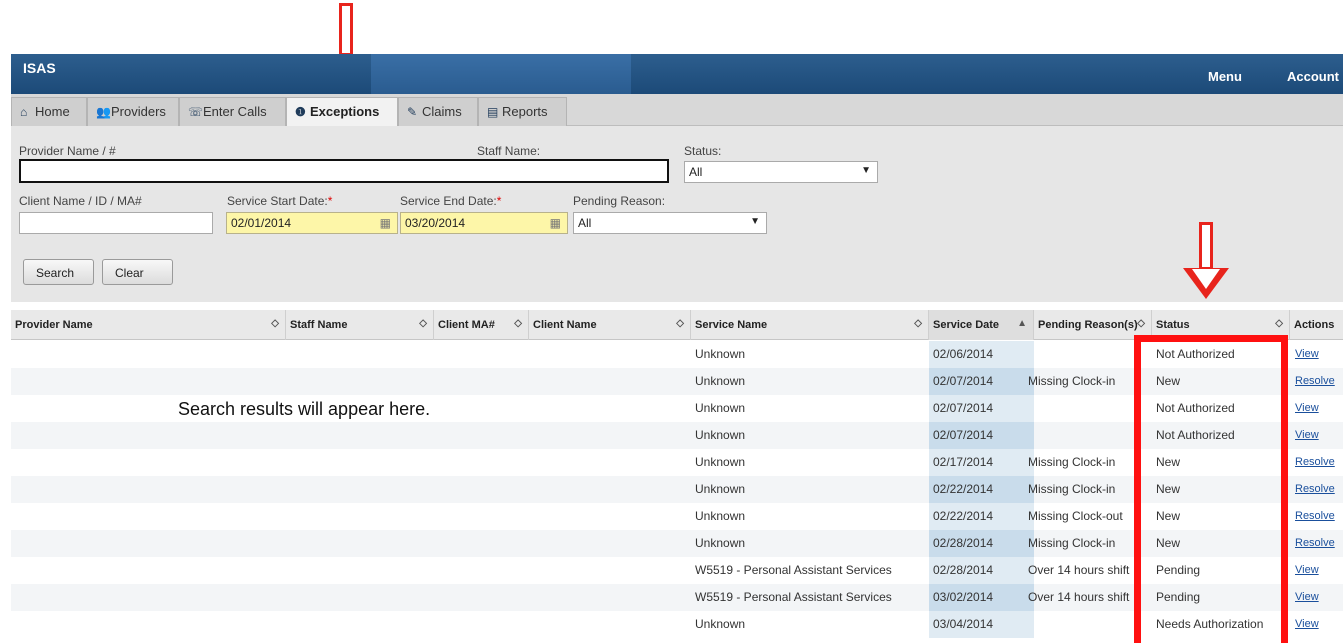  Describe the element at coordinates (1022, 323) in the screenshot. I see `sort-asc-icon: ▲` at that location.